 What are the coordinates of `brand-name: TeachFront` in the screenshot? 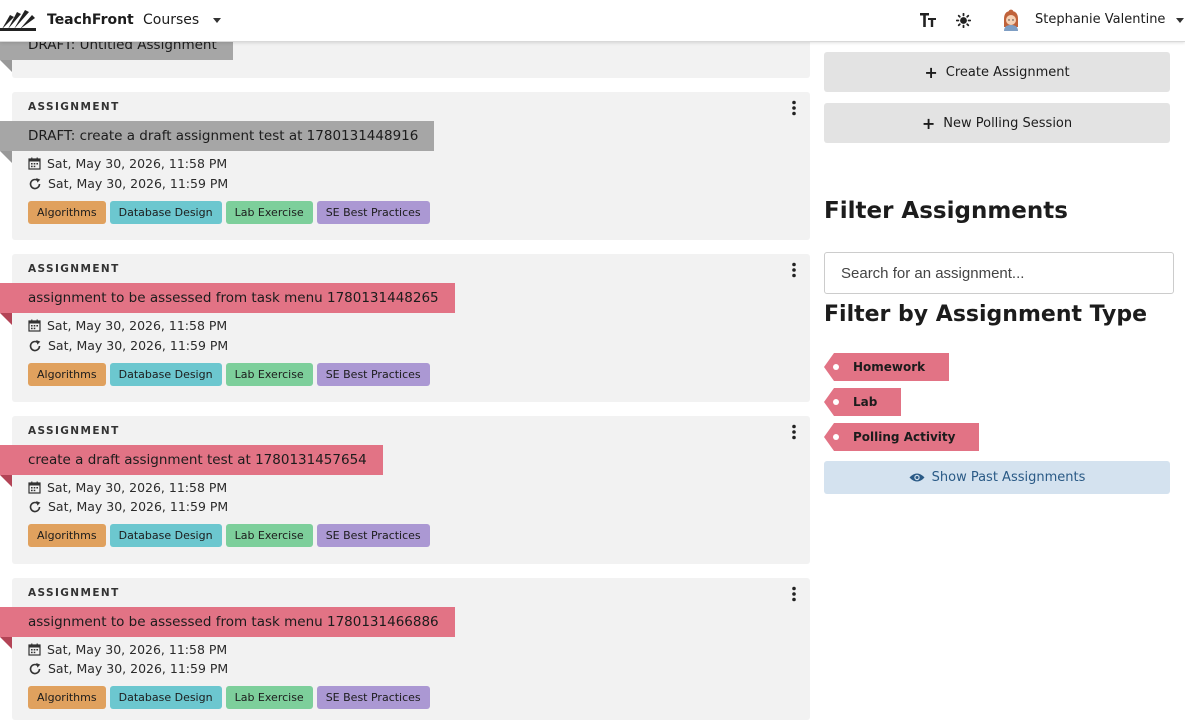 It's located at (90, 20).